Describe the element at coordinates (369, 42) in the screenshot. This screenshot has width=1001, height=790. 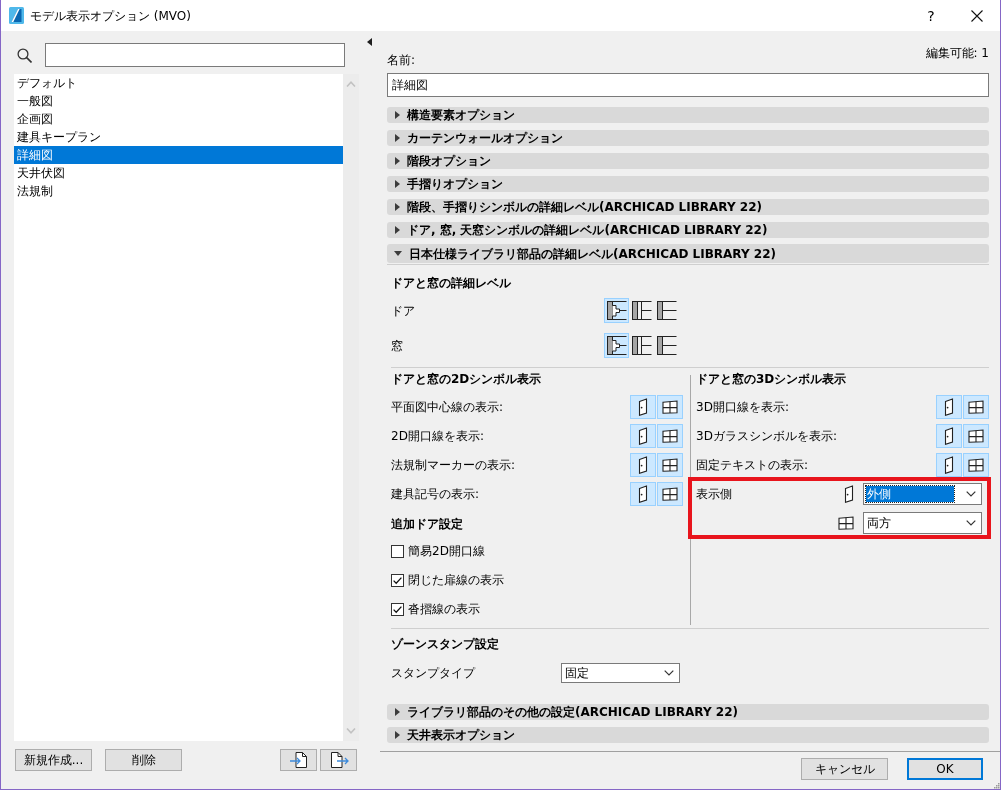
I see `left-triangle-icon` at that location.